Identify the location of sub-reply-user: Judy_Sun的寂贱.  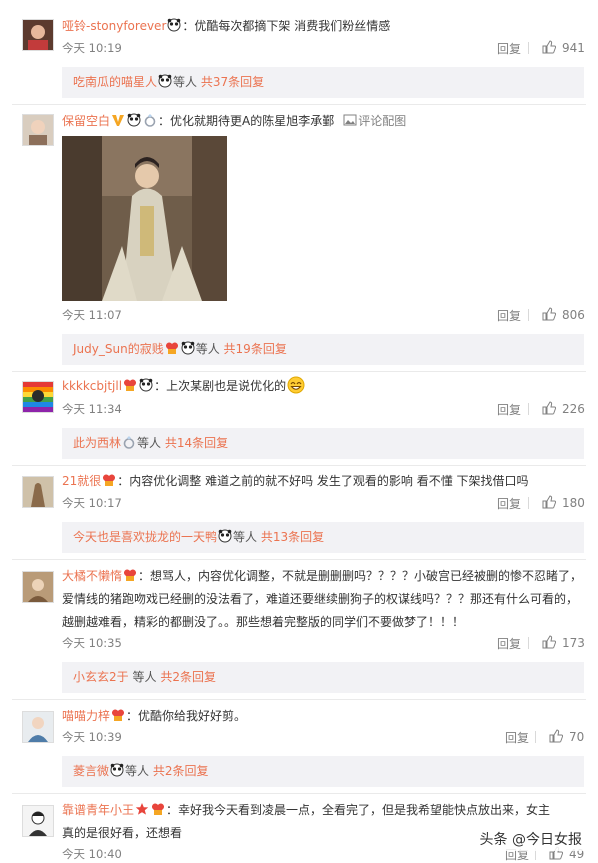
(118, 349).